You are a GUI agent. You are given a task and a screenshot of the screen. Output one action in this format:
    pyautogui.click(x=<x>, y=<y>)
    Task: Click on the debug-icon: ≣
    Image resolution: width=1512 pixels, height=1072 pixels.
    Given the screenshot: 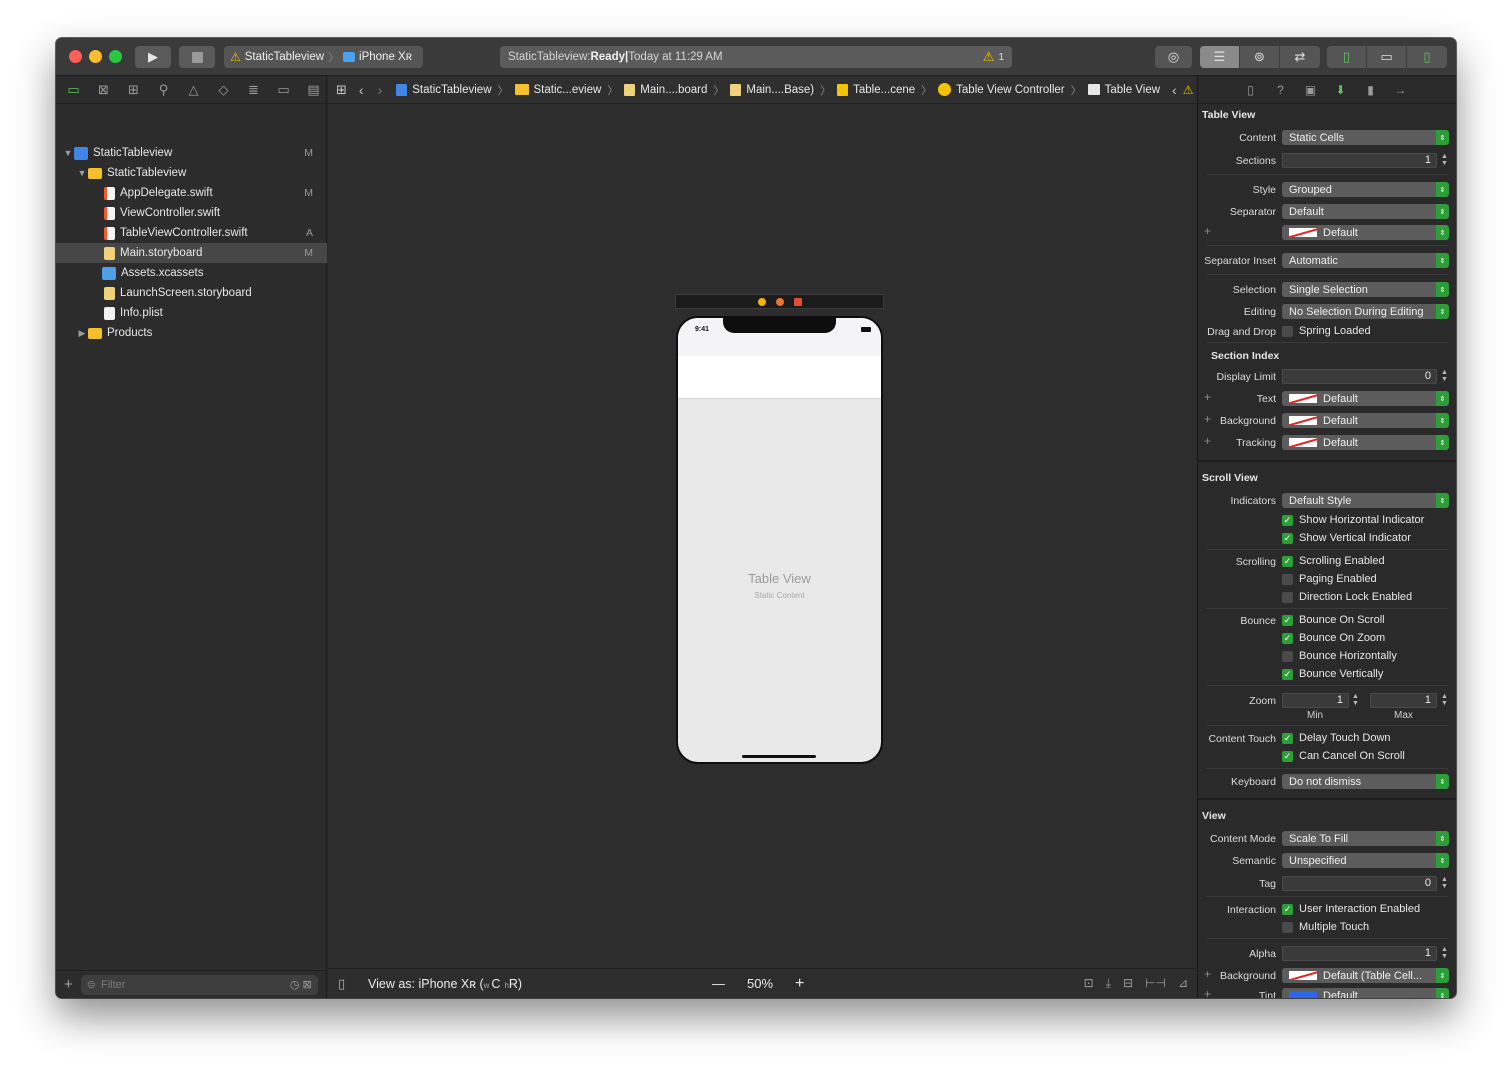 What is the action you would take?
    pyautogui.click(x=253, y=90)
    